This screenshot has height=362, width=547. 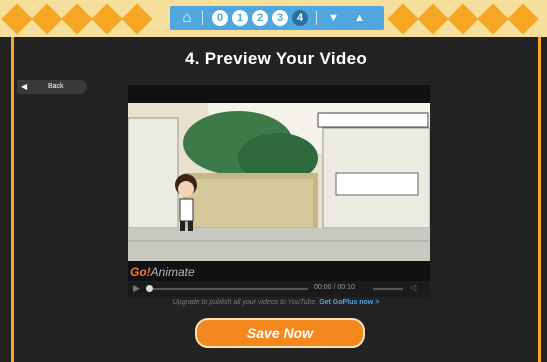 What do you see at coordinates (140, 272) in the screenshot?
I see `logo-go: Go!` at bounding box center [140, 272].